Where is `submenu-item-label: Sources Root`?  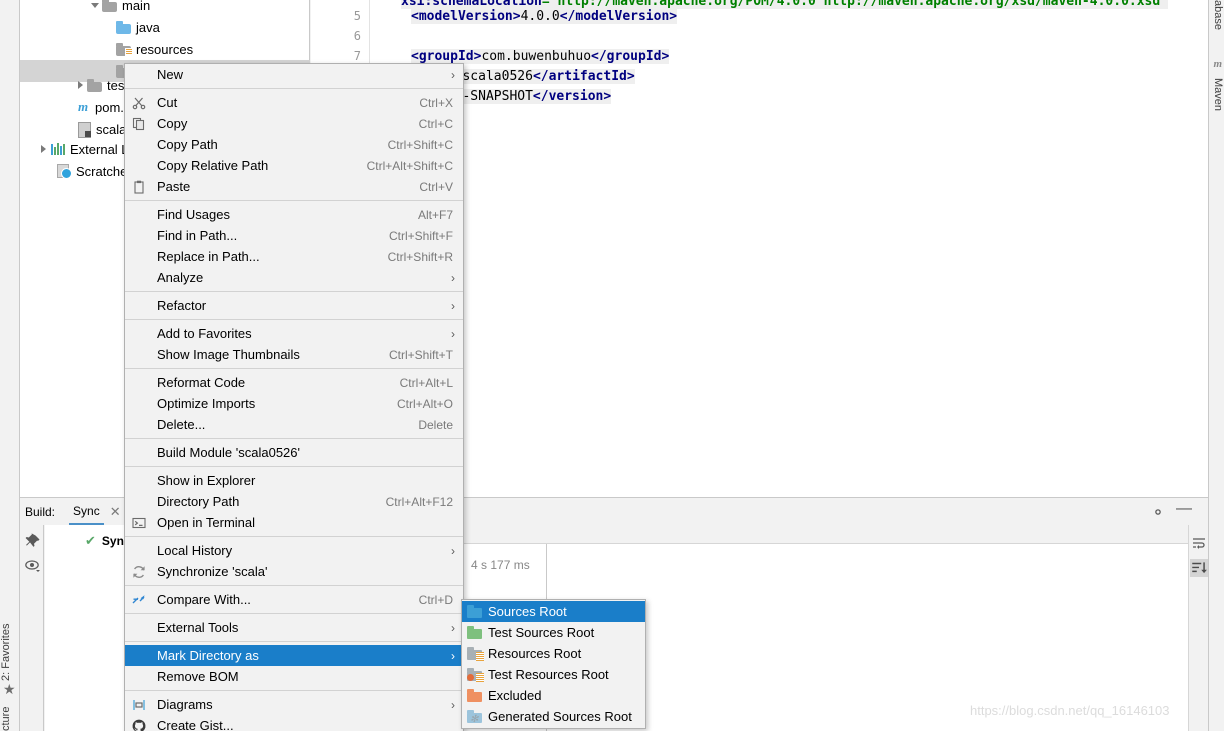 submenu-item-label: Sources Root is located at coordinates (527, 611).